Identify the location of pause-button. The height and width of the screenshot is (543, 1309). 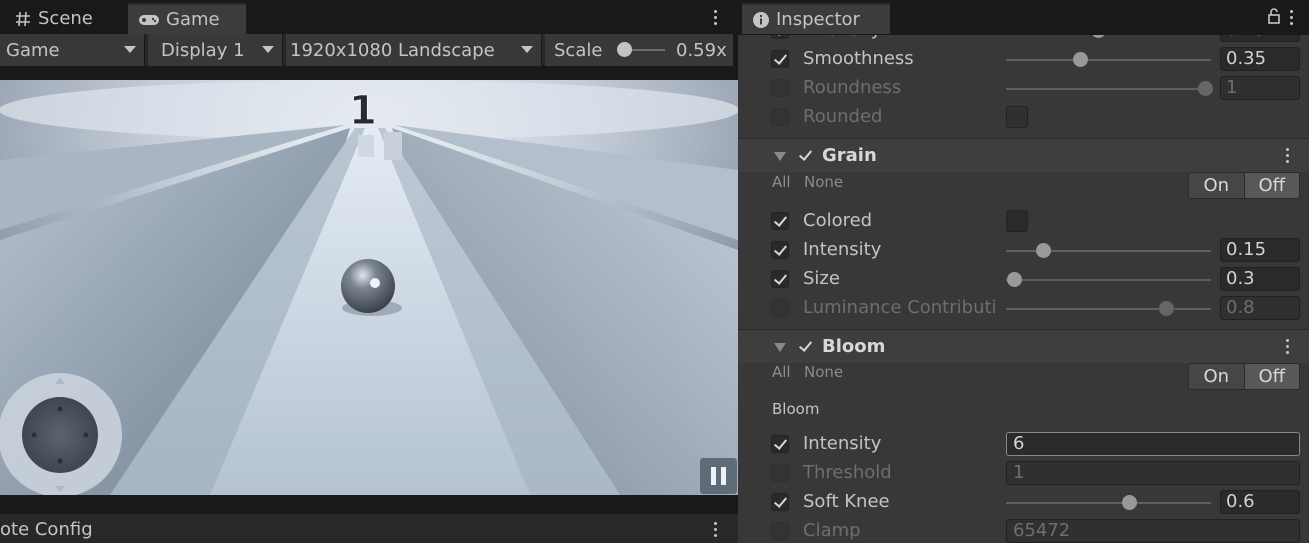
(718, 476).